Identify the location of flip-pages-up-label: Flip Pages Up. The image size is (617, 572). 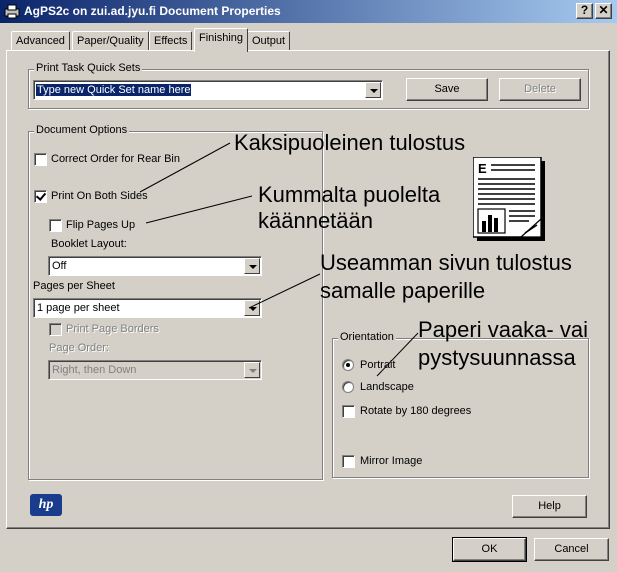
(101, 225).